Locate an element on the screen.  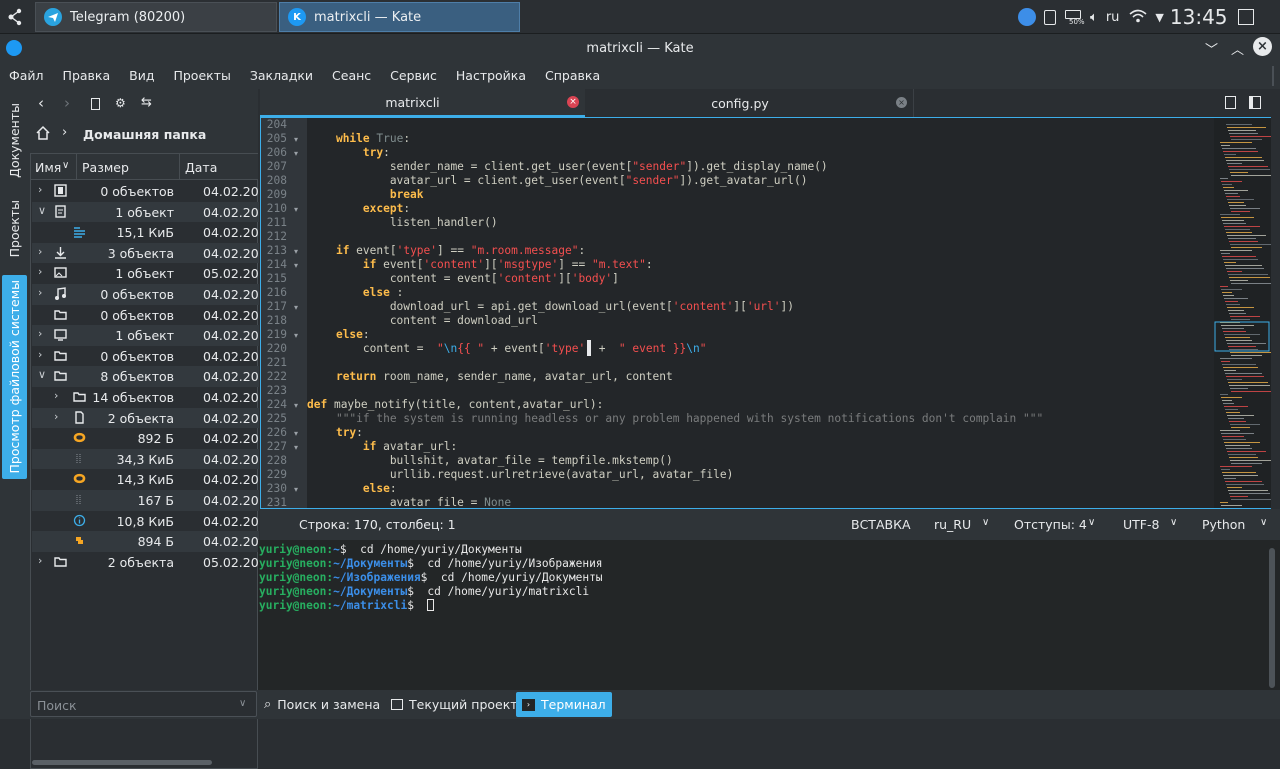
clipboard-icon is located at coordinates (1050, 17).